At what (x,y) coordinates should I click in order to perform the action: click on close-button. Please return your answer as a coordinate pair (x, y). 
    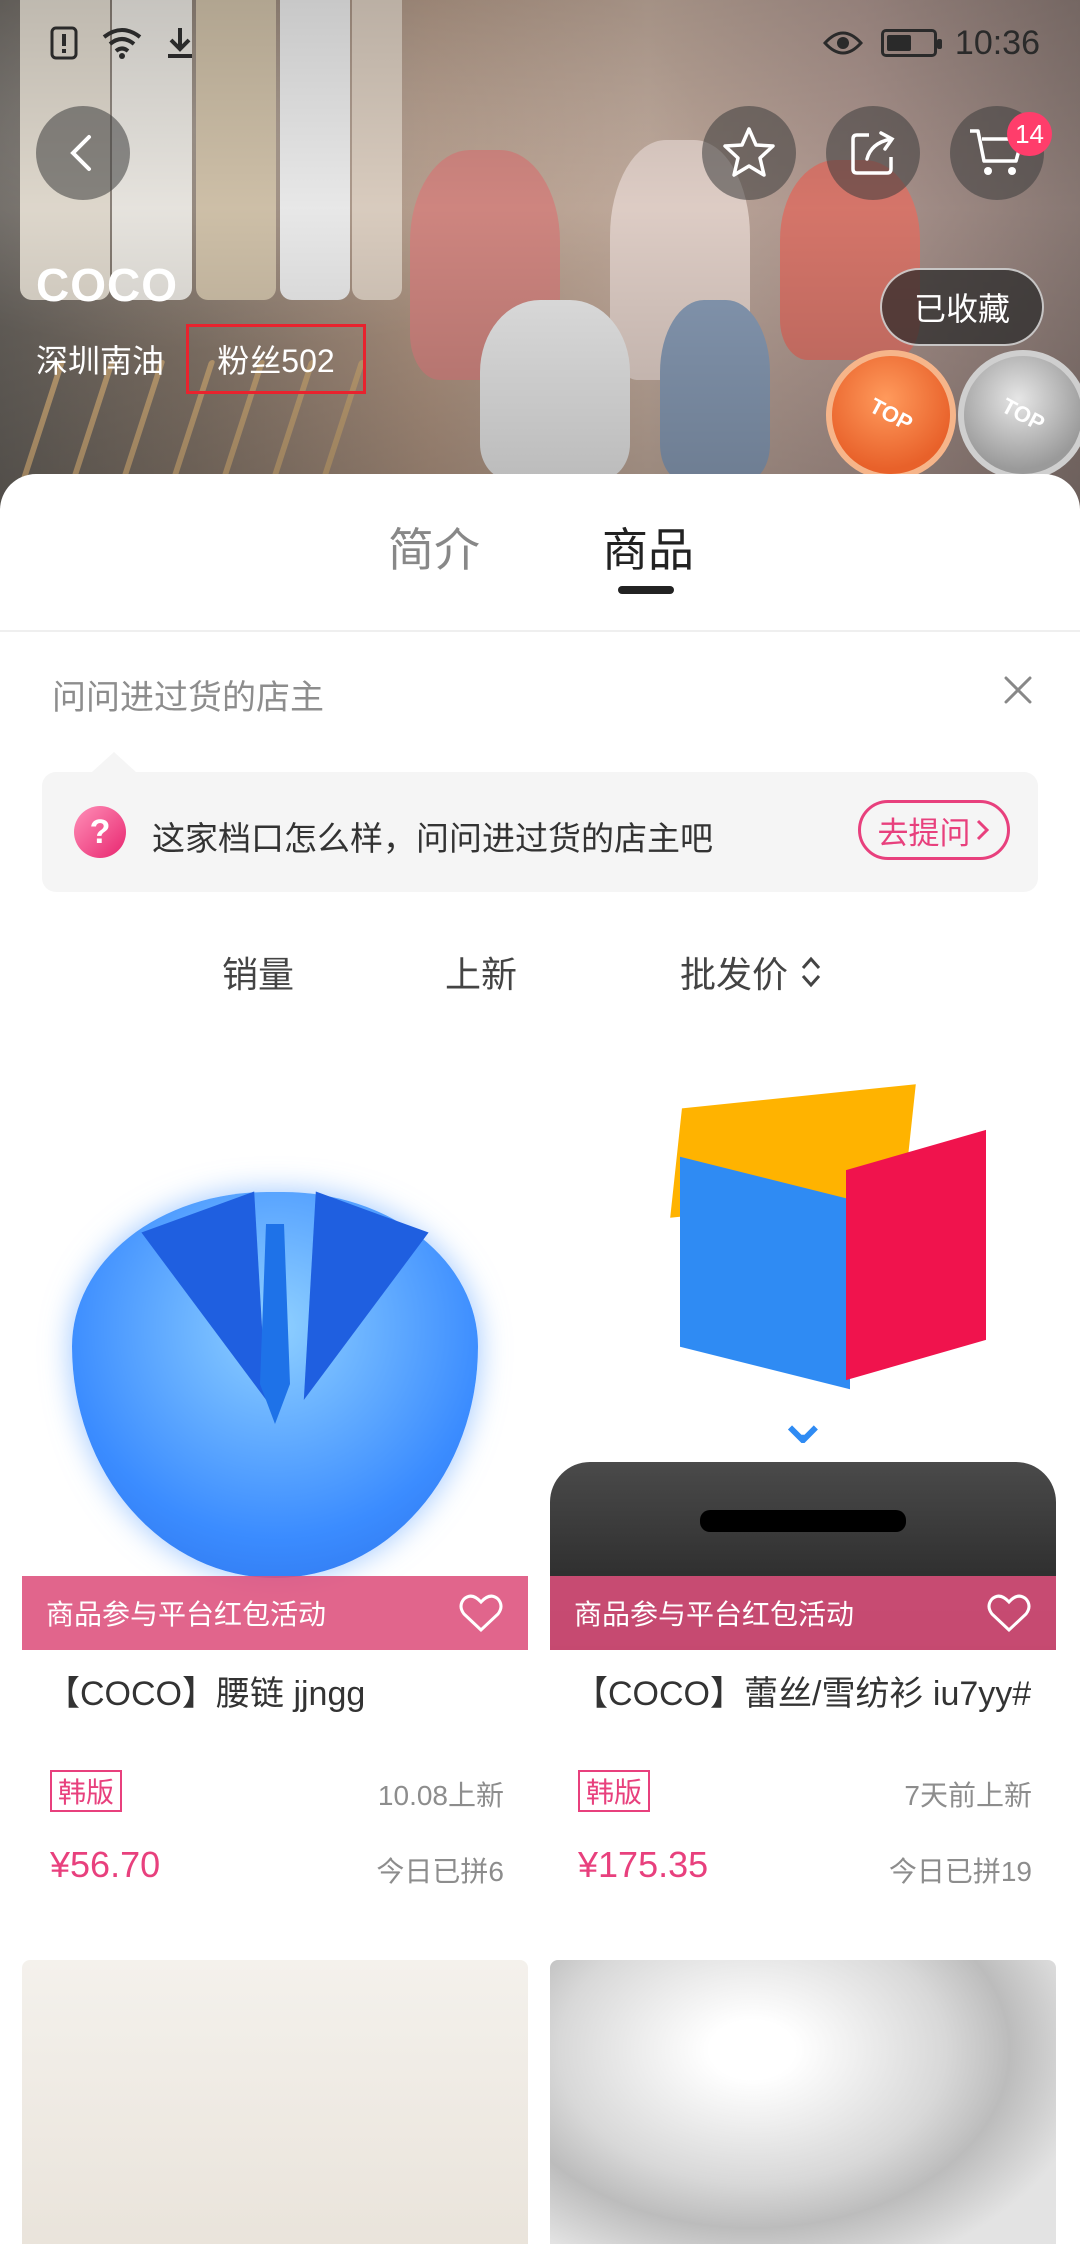
    Looking at the image, I should click on (1018, 690).